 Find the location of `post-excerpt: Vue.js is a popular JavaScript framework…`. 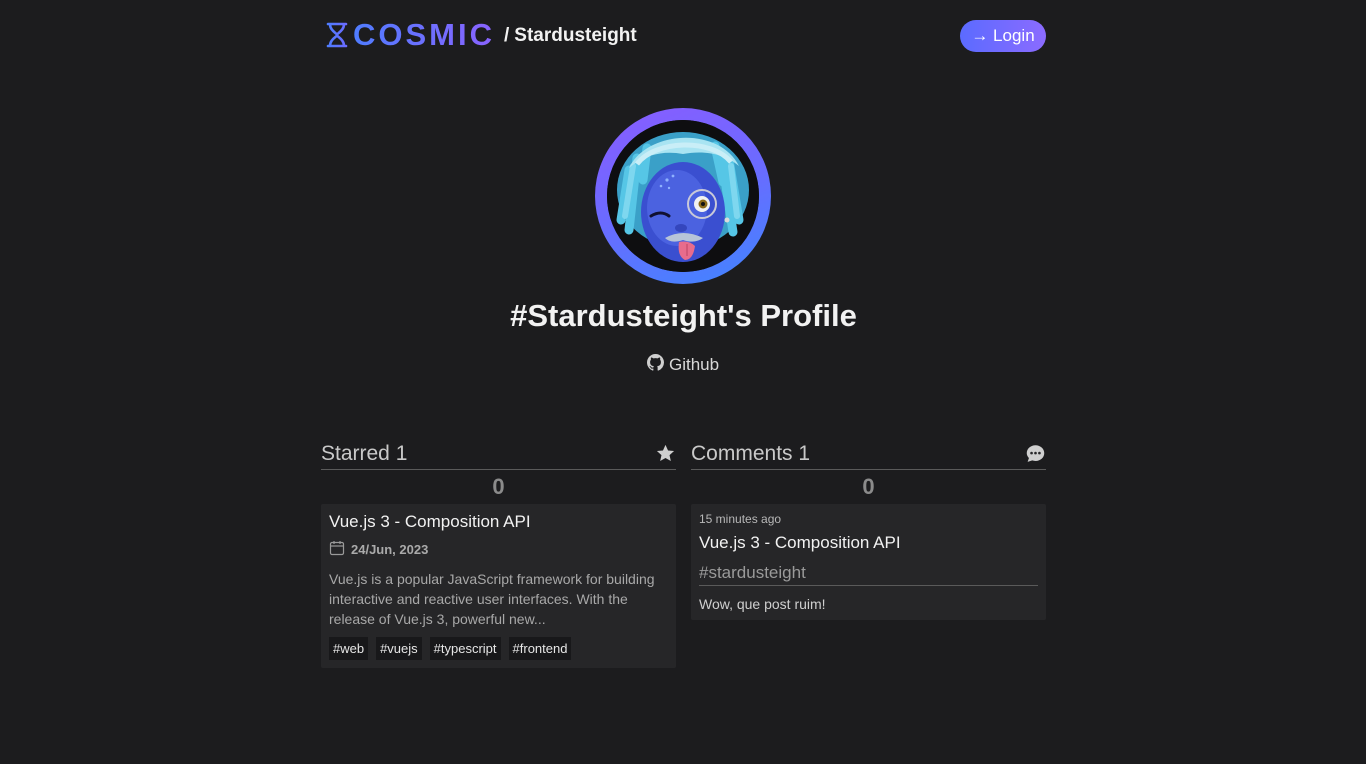

post-excerpt: Vue.js is a popular JavaScript framework… is located at coordinates (492, 599).